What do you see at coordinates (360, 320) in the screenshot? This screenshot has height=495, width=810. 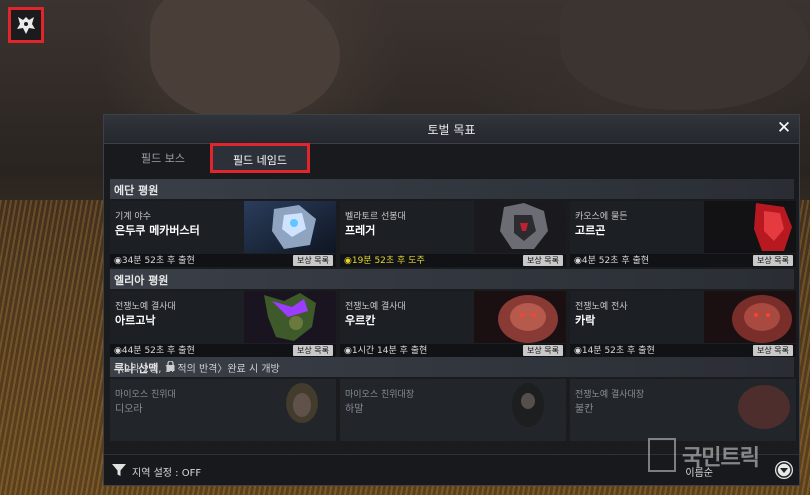 I see `monster-name: 우르칸` at bounding box center [360, 320].